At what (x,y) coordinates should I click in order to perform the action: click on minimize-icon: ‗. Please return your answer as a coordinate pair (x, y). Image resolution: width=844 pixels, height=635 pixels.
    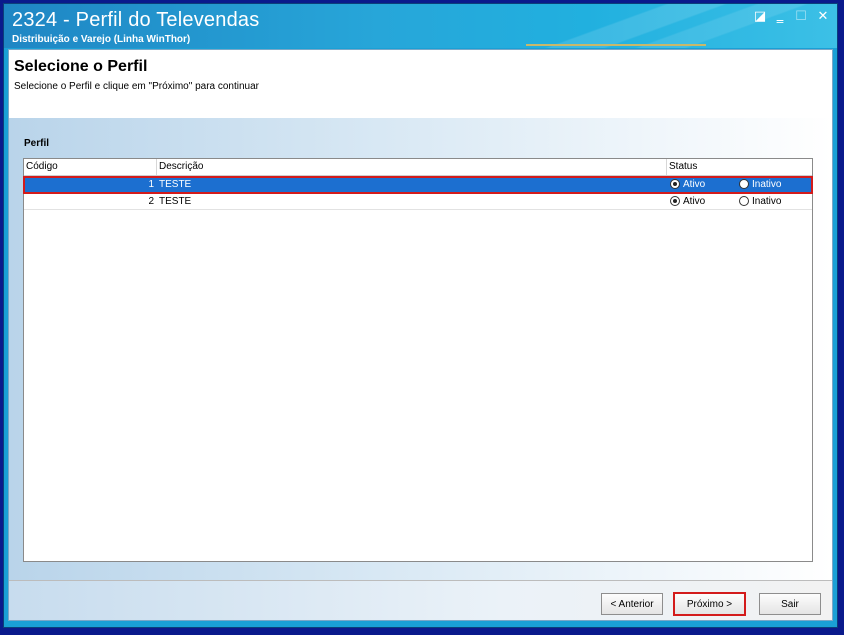
    Looking at the image, I should click on (780, 17).